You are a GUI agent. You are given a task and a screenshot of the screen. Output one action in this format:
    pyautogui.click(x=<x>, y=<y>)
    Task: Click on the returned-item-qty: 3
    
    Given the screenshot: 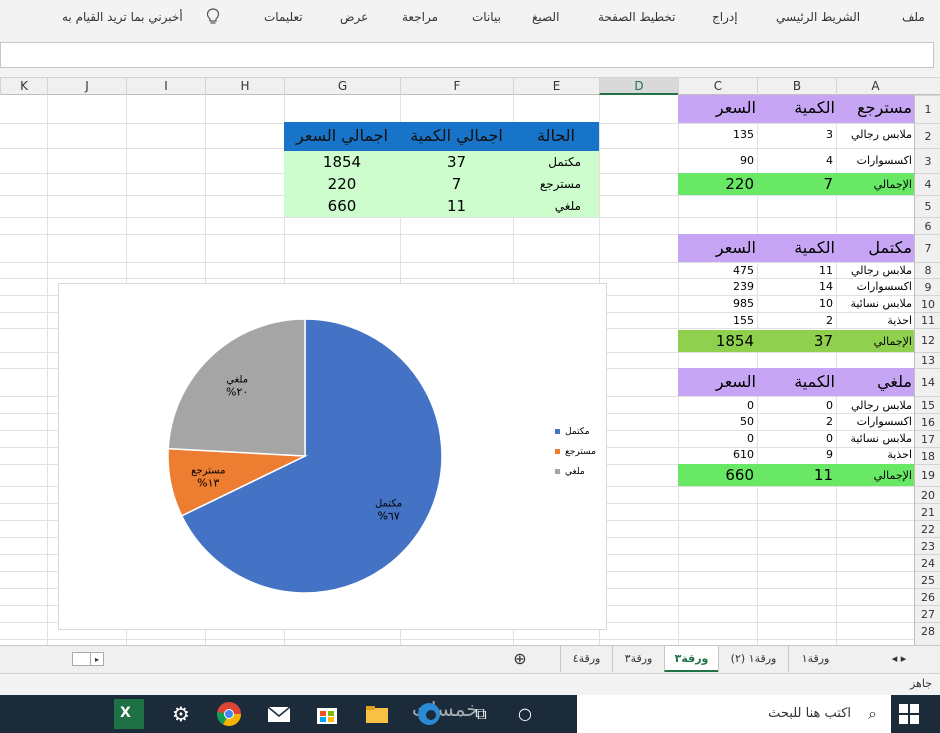 What is the action you would take?
    pyautogui.click(x=796, y=134)
    